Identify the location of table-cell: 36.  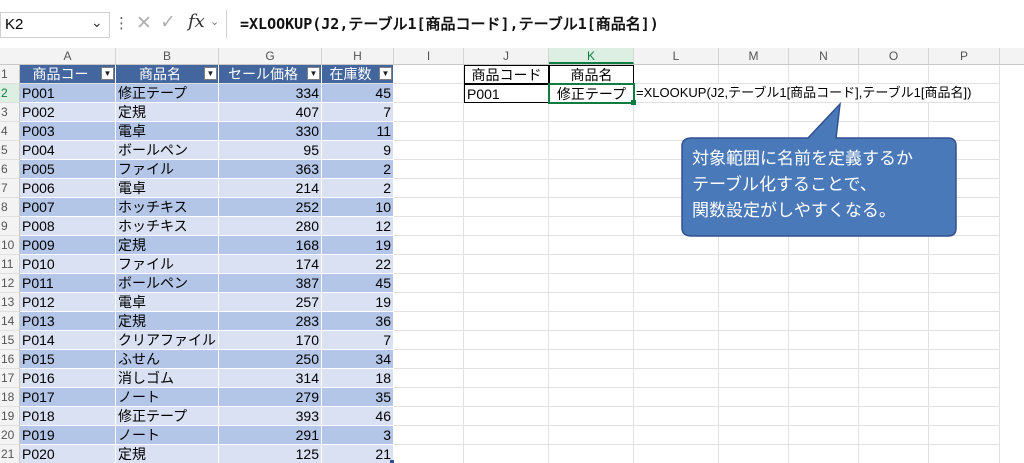
(358, 321).